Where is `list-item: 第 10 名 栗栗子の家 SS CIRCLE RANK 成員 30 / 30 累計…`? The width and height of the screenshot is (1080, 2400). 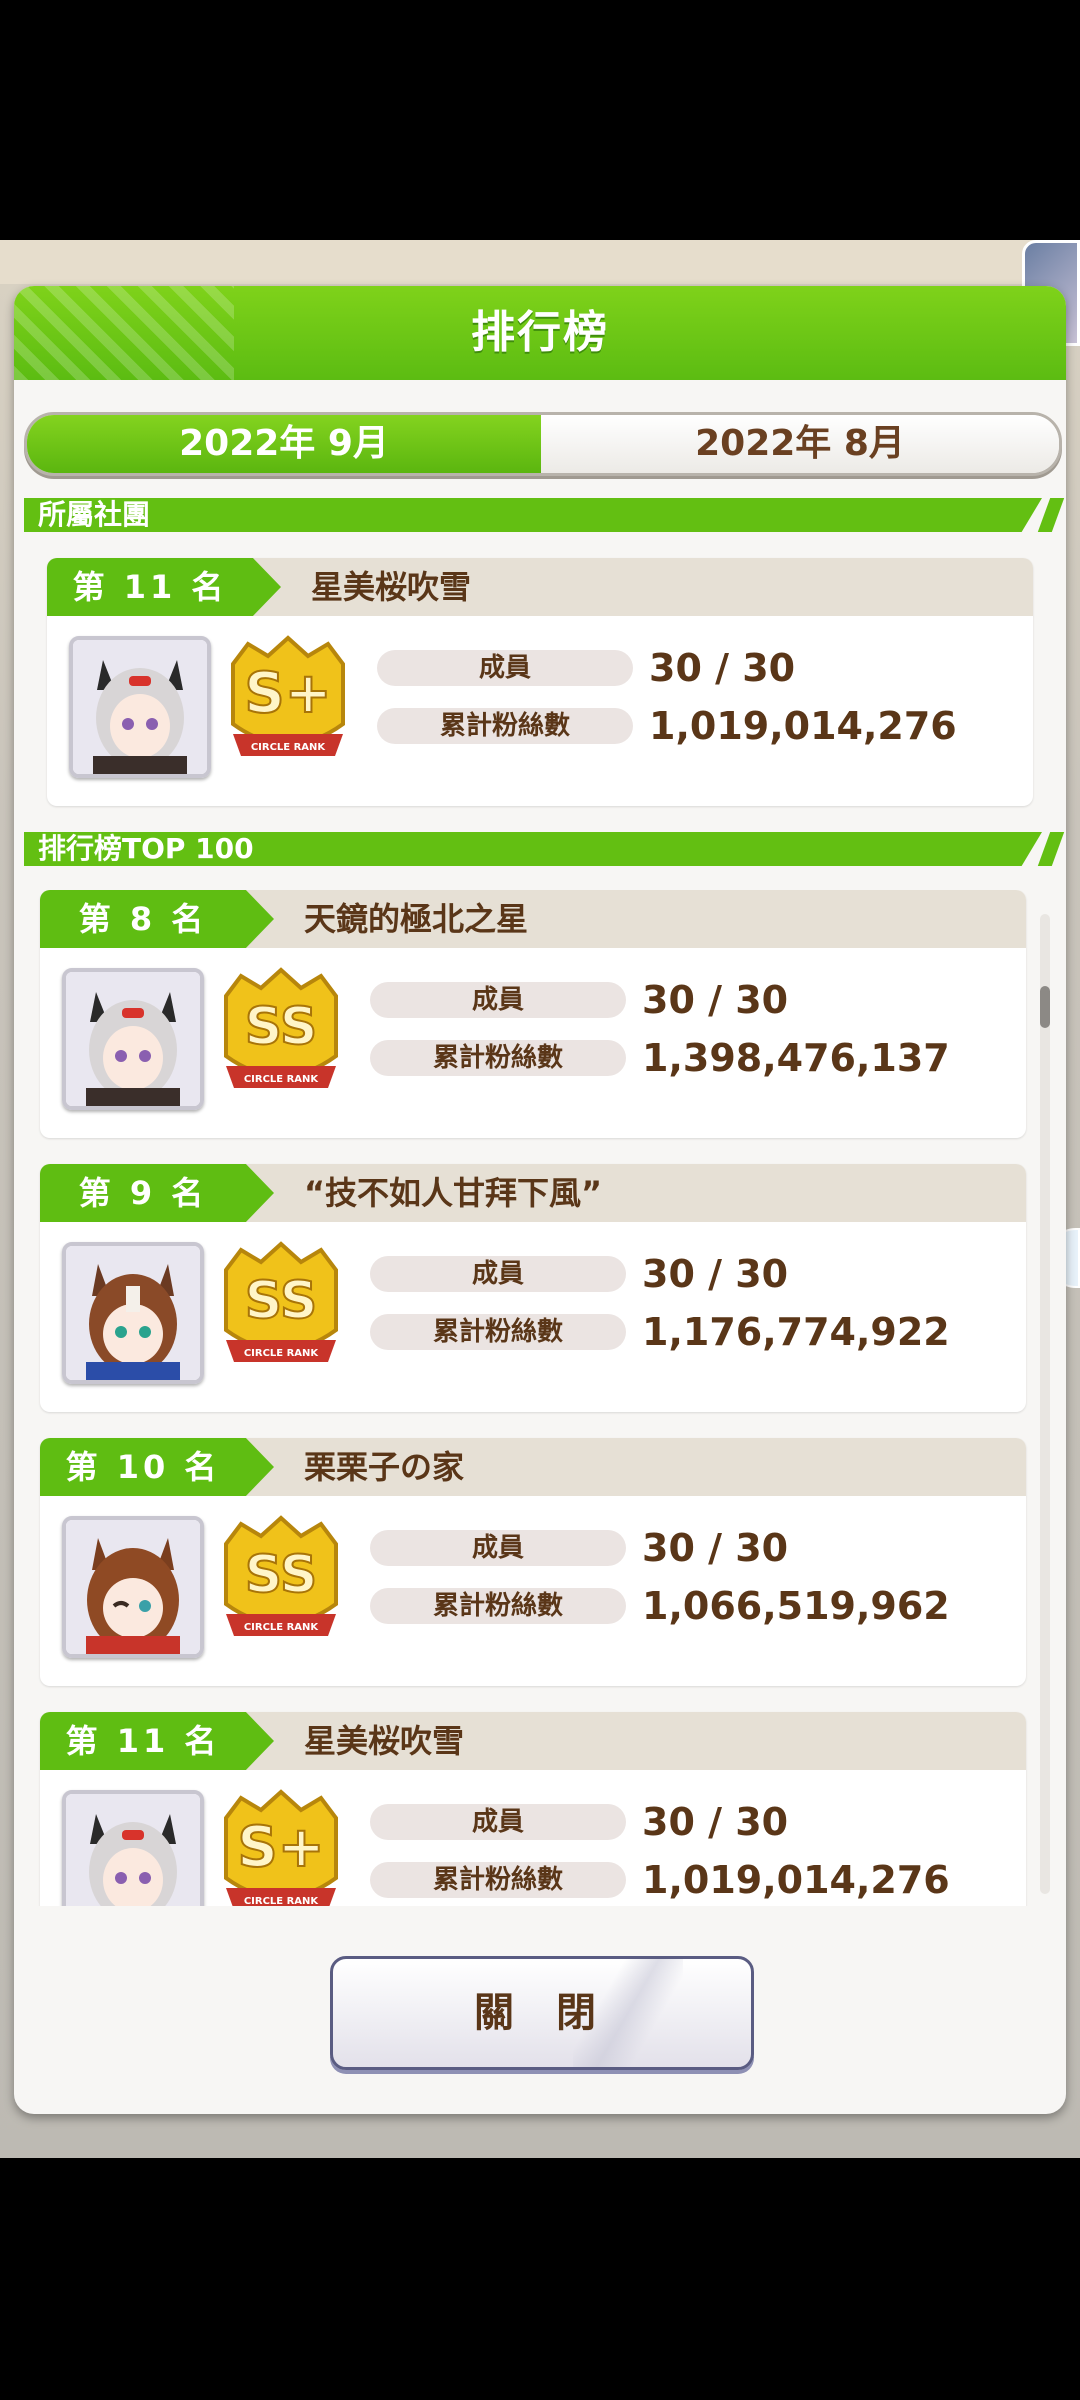
list-item: 第 10 名 栗栗子の家 SS CIRCLE RANK 成員 30 / 30 累計… is located at coordinates (533, 1562).